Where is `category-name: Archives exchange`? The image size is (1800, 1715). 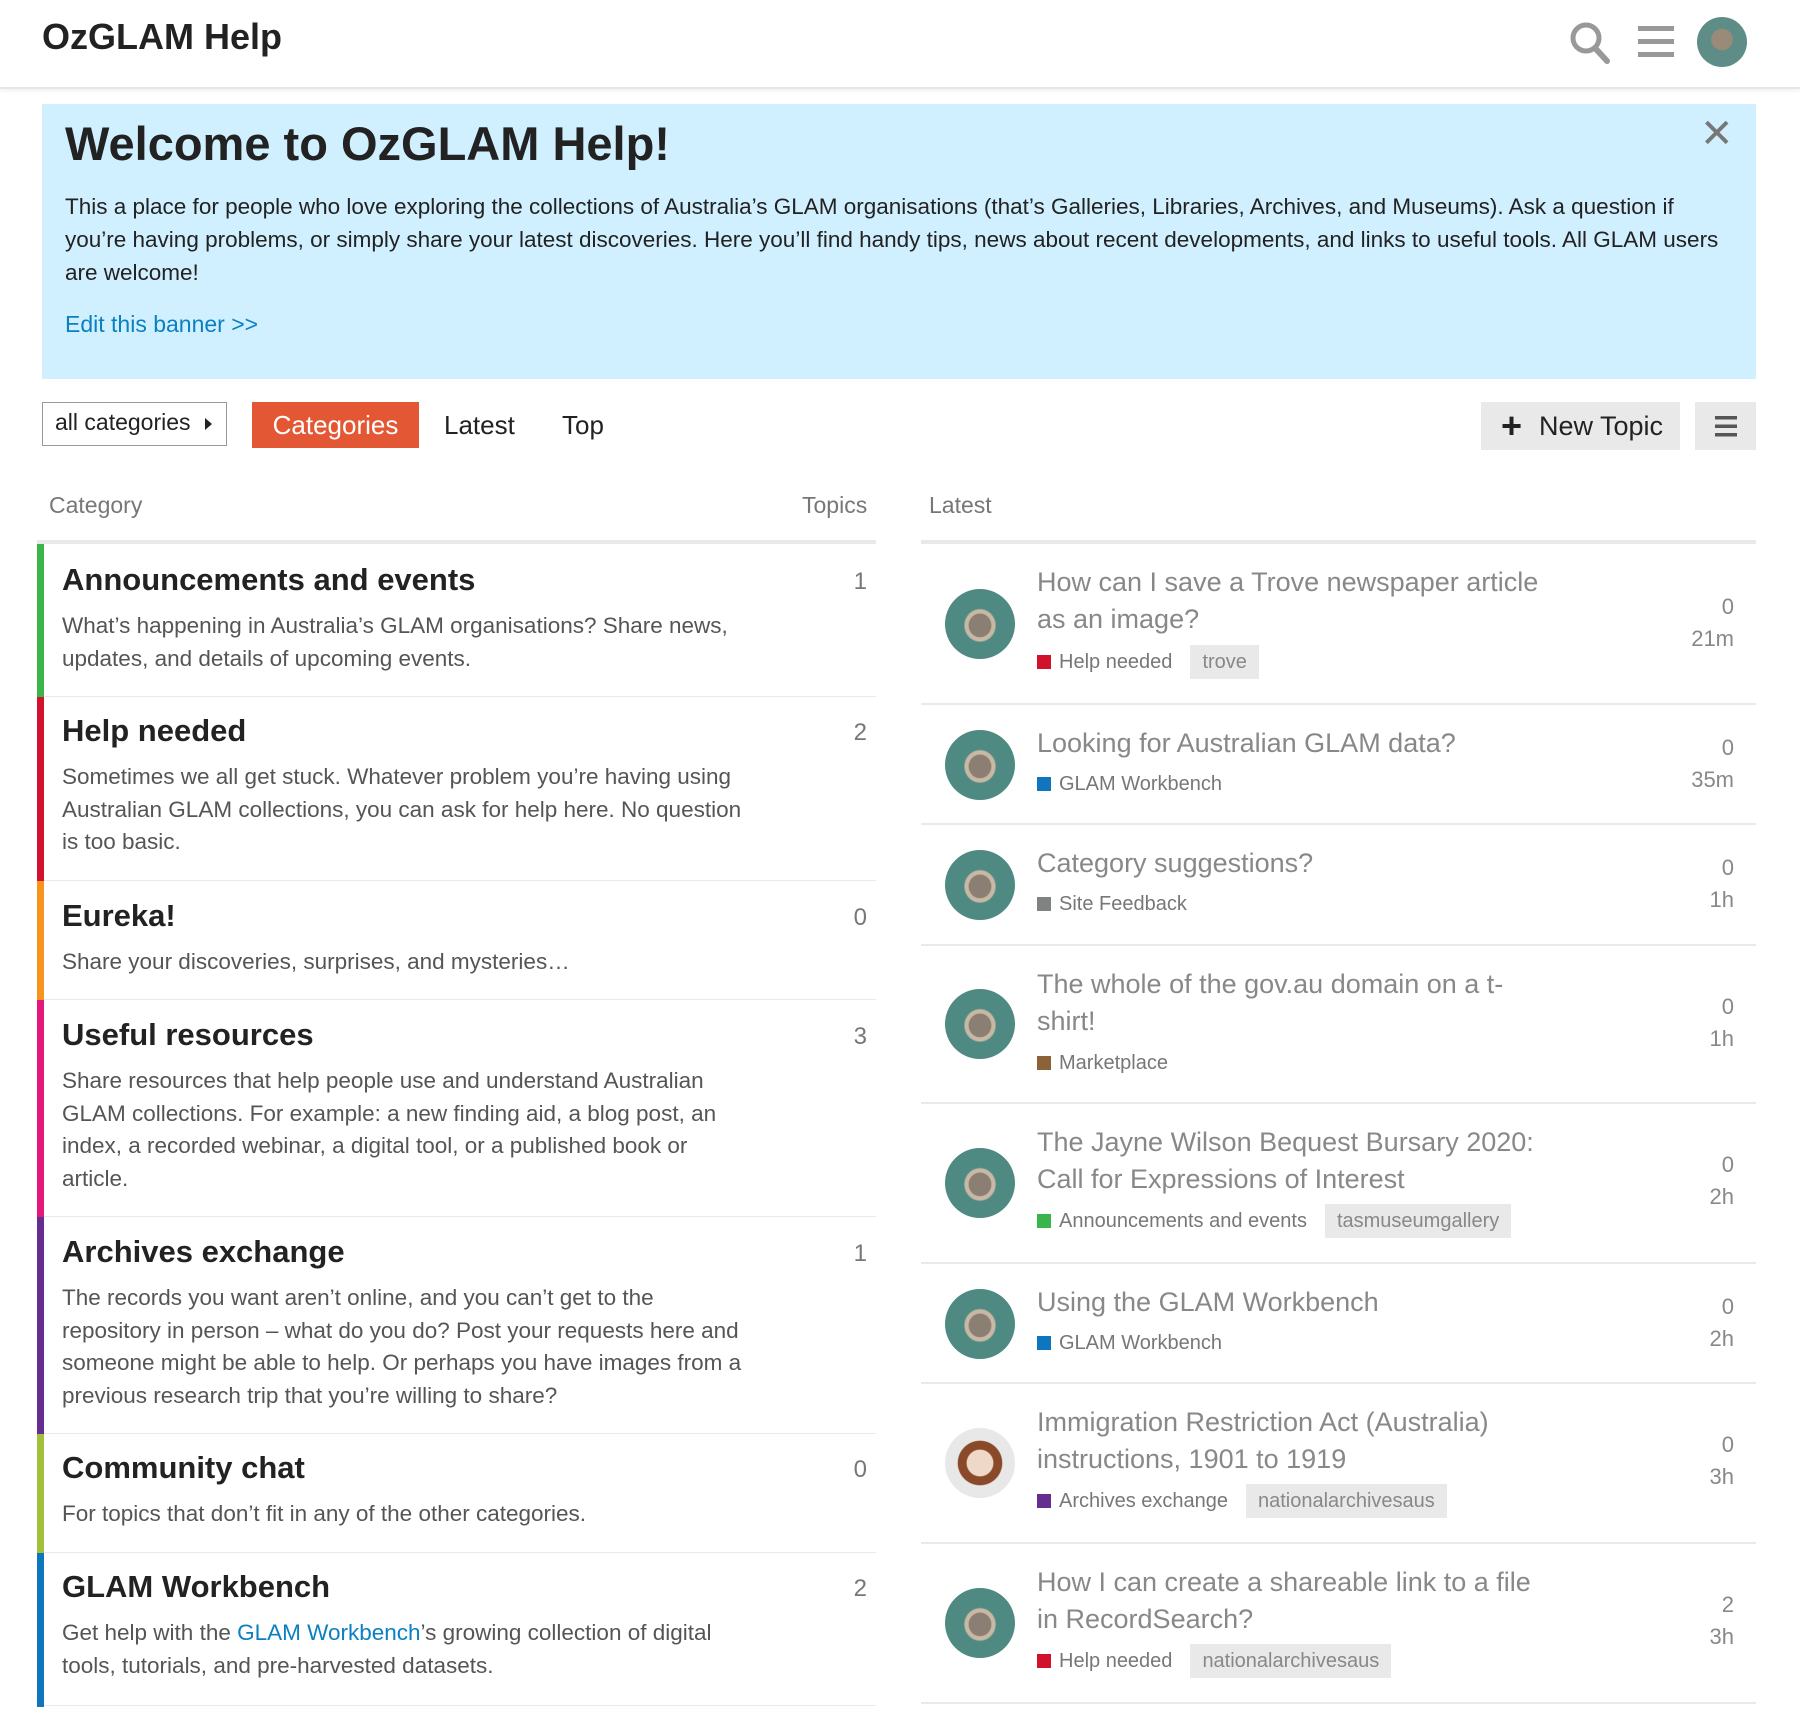 category-name: Archives exchange is located at coordinates (203, 1252).